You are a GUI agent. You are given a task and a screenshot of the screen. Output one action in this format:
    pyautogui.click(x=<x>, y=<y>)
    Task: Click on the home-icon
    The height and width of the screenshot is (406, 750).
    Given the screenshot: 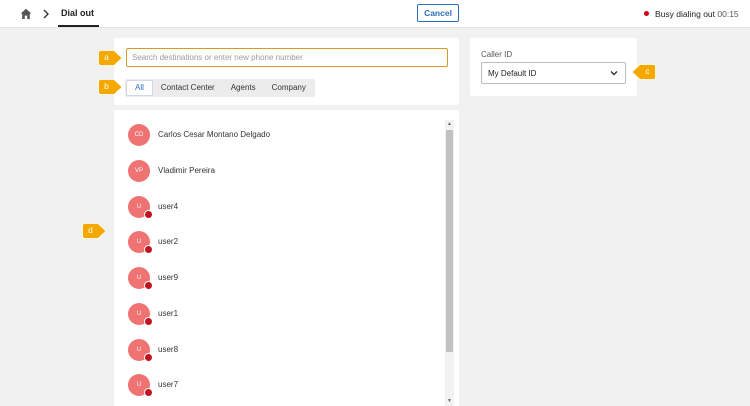 What is the action you would take?
    pyautogui.click(x=26, y=14)
    